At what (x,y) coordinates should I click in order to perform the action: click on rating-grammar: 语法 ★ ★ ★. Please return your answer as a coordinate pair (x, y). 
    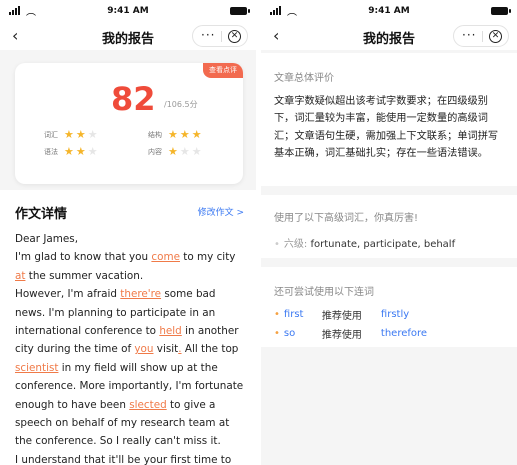
    Looking at the image, I should click on (72, 151).